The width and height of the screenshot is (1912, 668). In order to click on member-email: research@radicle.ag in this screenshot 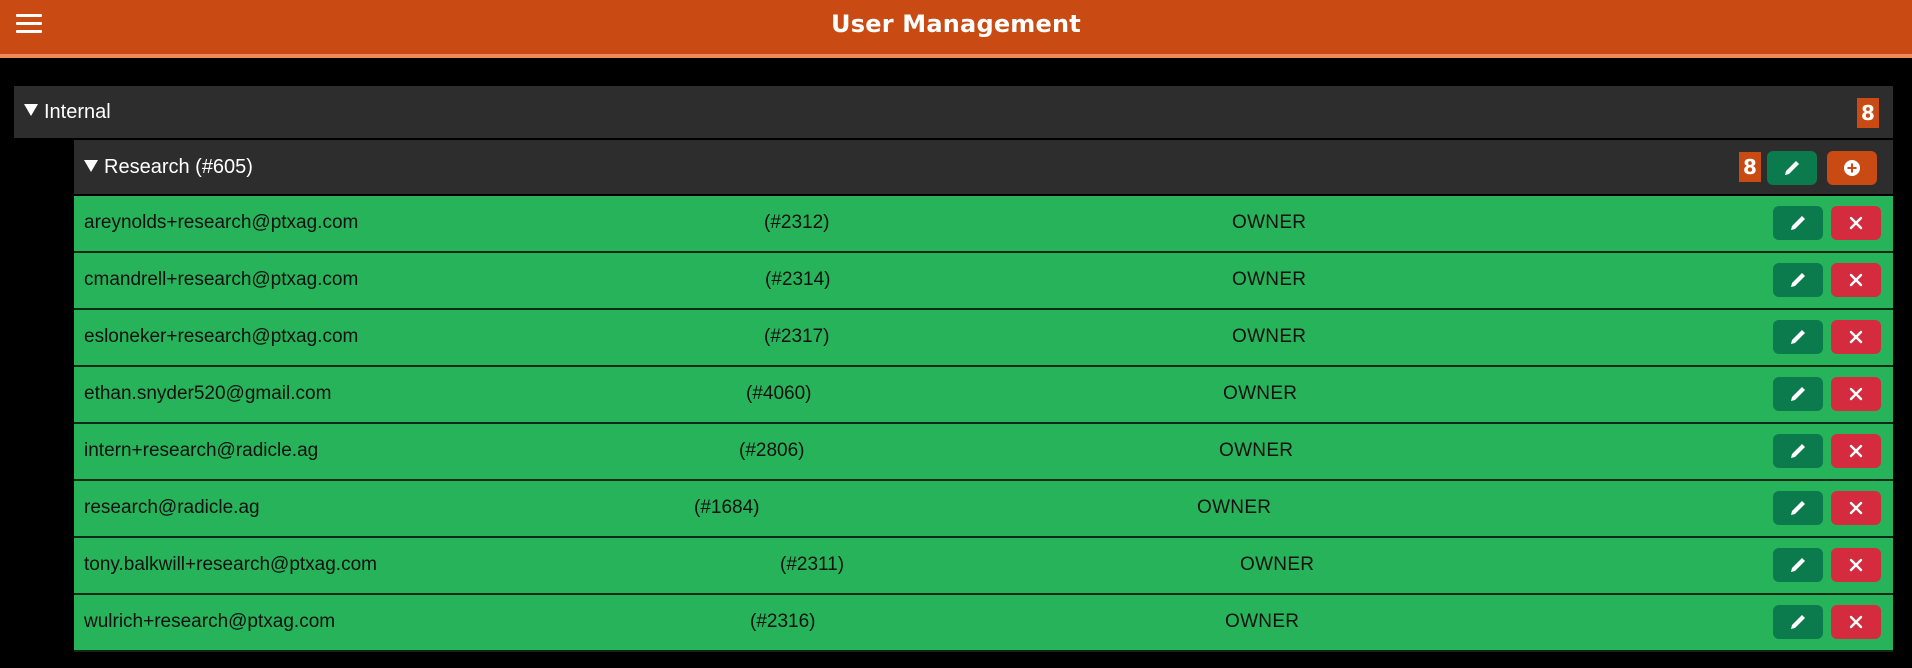, I will do `click(172, 507)`.